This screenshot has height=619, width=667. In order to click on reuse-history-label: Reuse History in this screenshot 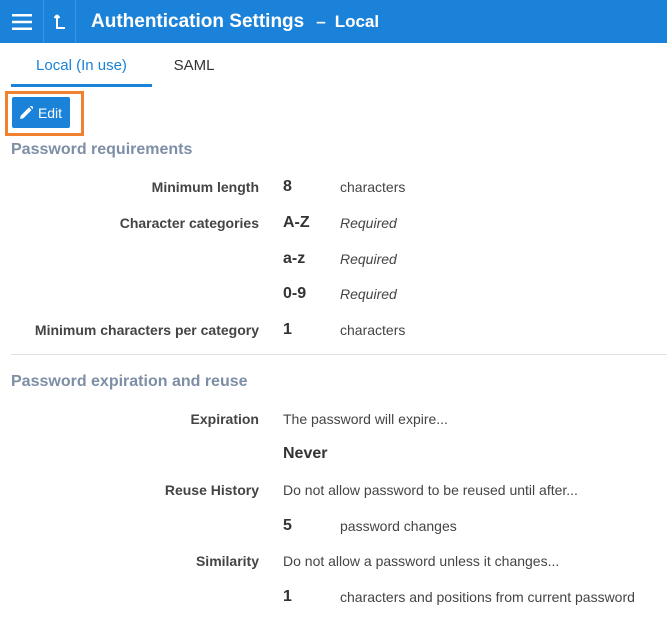, I will do `click(211, 490)`.